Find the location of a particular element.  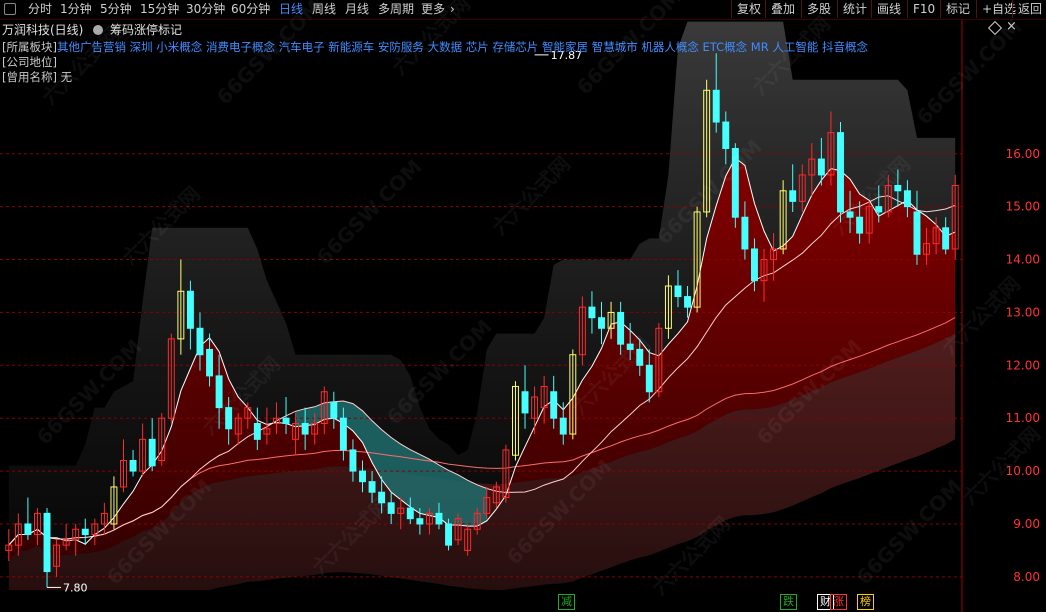

period-tab: 30分钟 is located at coordinates (205, 9).